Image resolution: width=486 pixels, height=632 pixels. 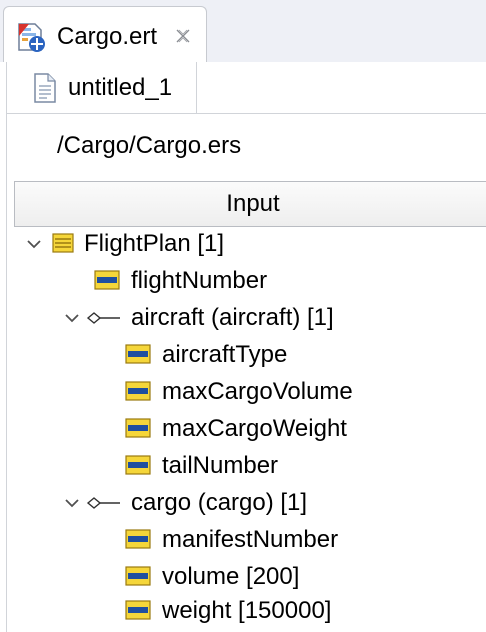 I want to click on tab-label: untitled_1, so click(x=120, y=87).